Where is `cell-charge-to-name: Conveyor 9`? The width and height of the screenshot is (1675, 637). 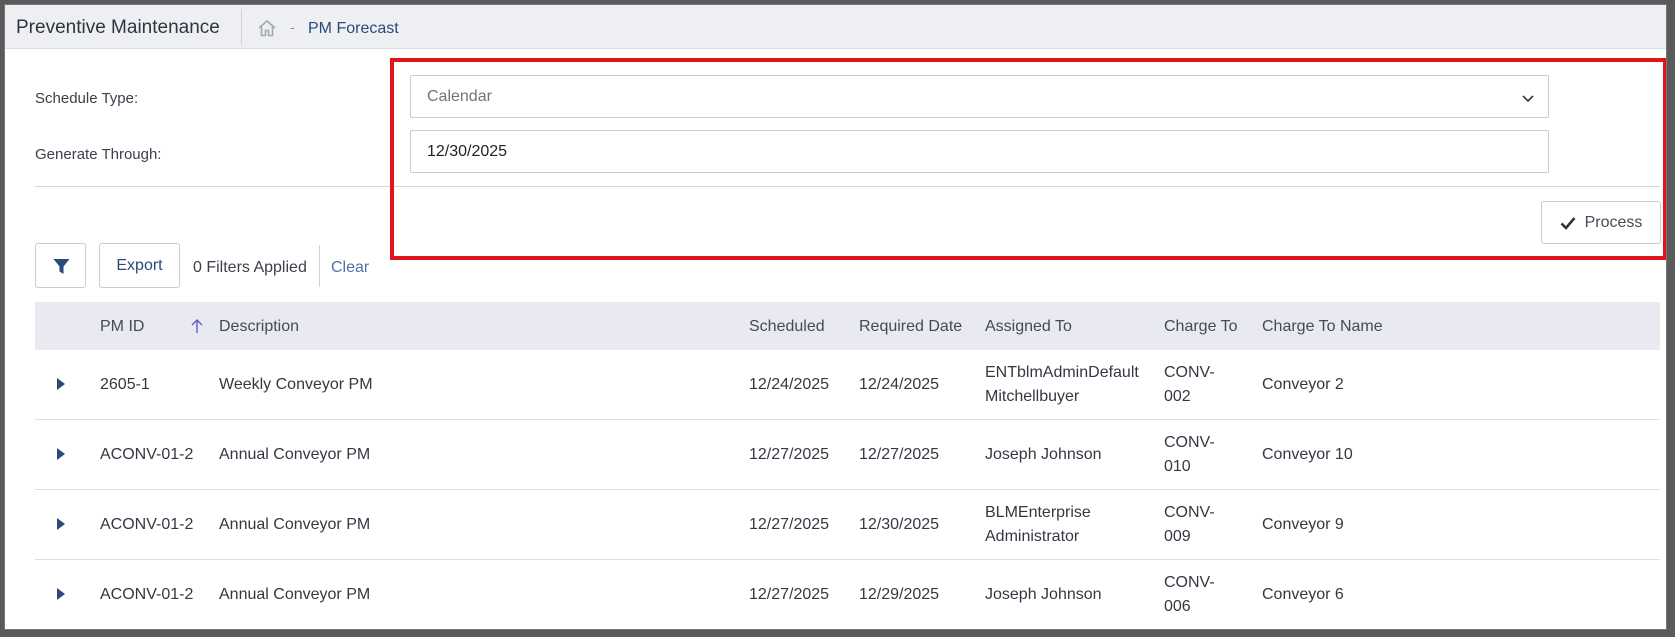
cell-charge-to-name: Conveyor 9 is located at coordinates (1303, 524).